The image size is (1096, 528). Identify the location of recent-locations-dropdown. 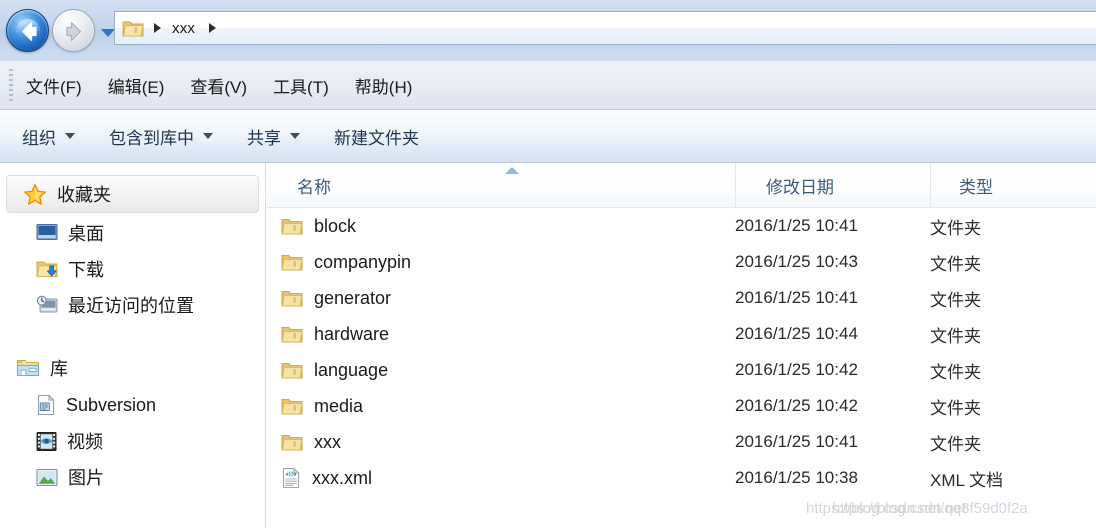
(108, 33).